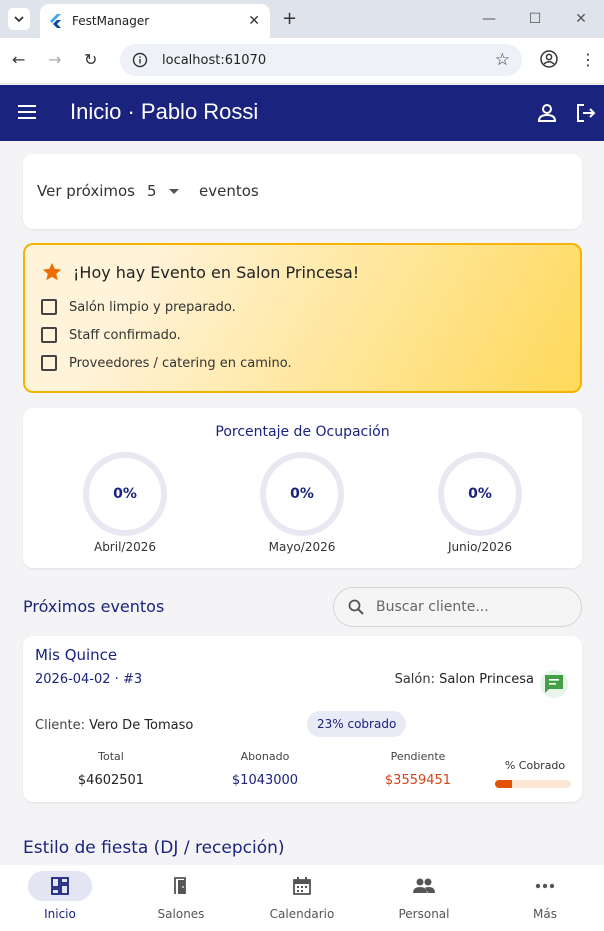 The image size is (604, 931). Describe the element at coordinates (544, 899) in the screenshot. I see `nav-item-mas: Más` at that location.